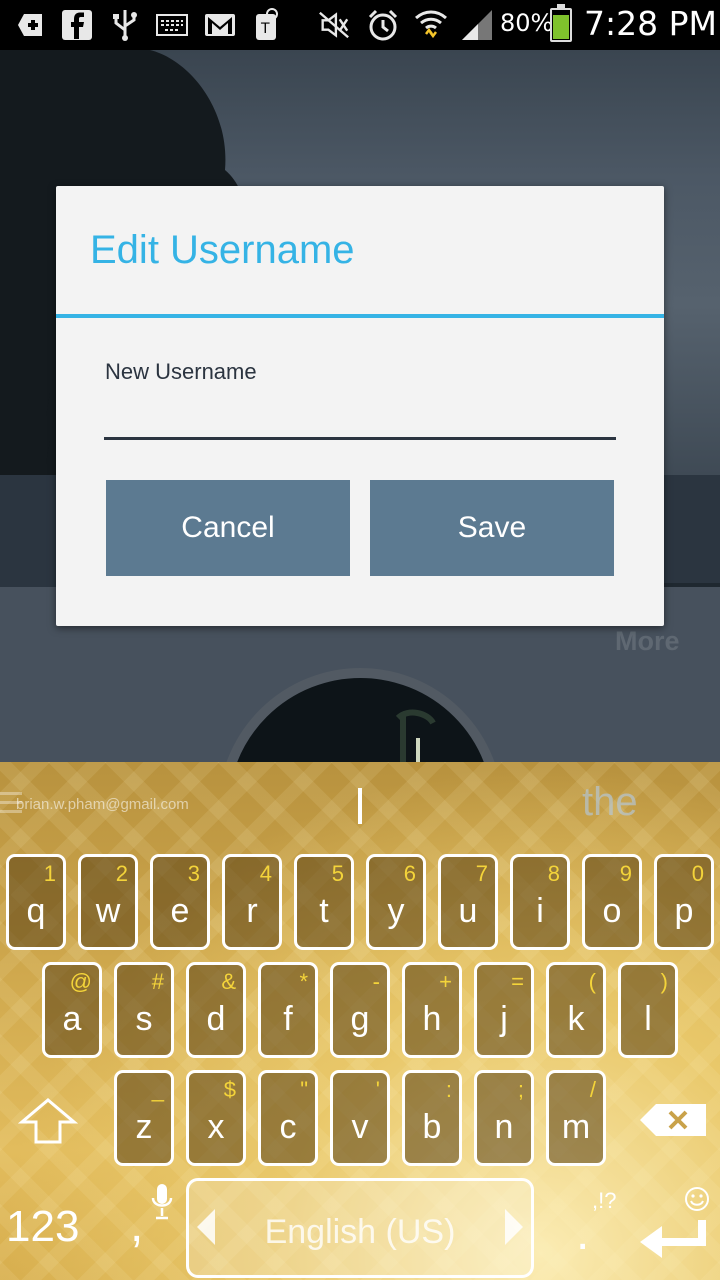  Describe the element at coordinates (514, 1227) in the screenshot. I see `language-right-arrow-icon` at that location.